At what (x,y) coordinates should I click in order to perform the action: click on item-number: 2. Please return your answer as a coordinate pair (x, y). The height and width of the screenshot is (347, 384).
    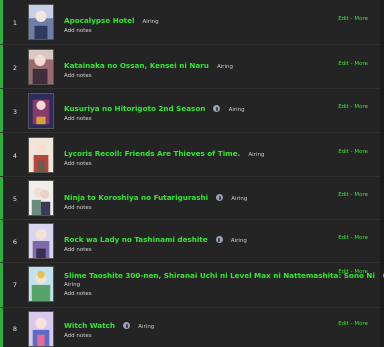
    Looking at the image, I should click on (15, 68).